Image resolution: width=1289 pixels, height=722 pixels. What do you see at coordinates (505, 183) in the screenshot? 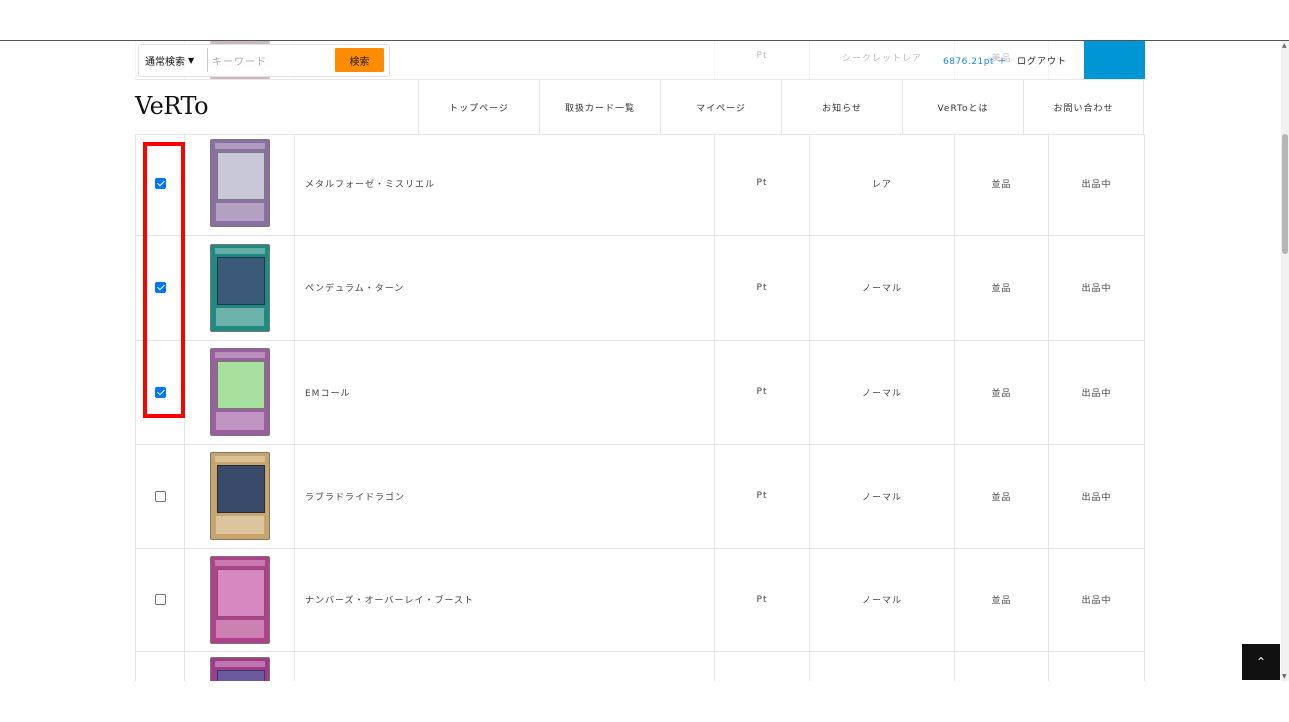
I see `card-name: メタルフォーゼ・ミスリエル` at bounding box center [505, 183].